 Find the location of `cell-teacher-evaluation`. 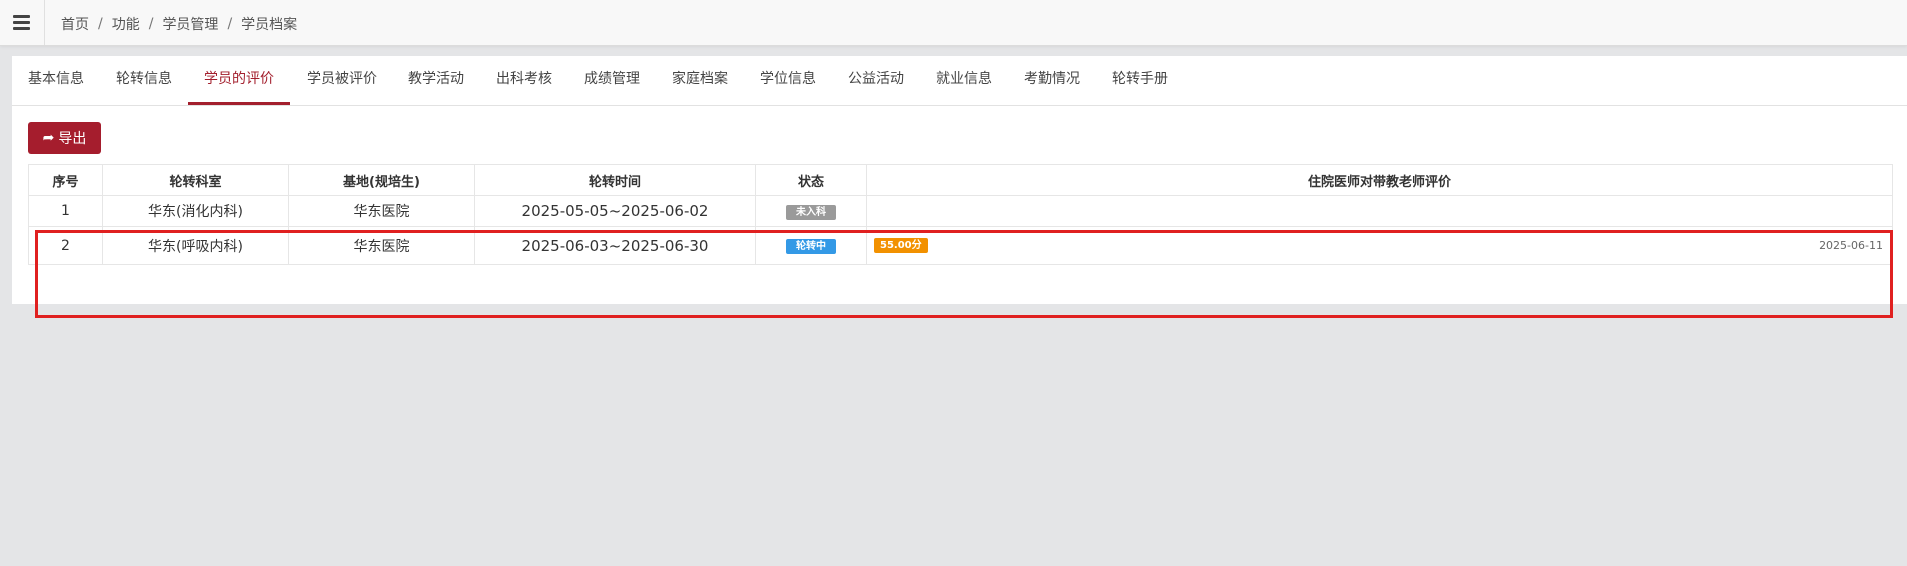

cell-teacher-evaluation is located at coordinates (1379, 211).